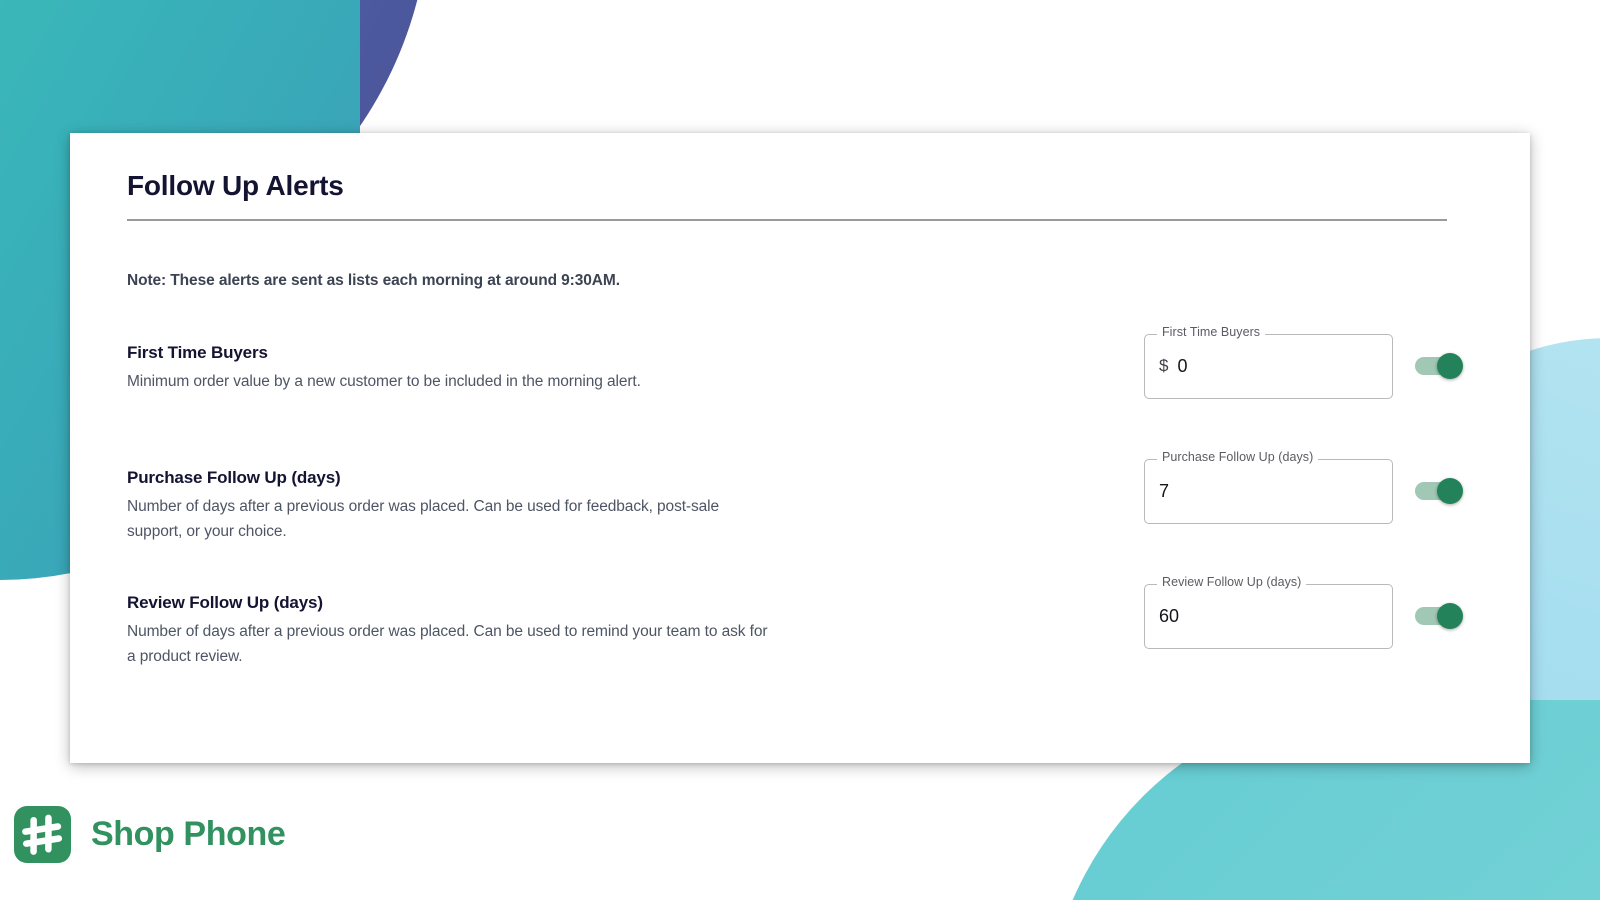 This screenshot has width=1600, height=900. I want to click on setting-title: First Time Buyers, so click(197, 352).